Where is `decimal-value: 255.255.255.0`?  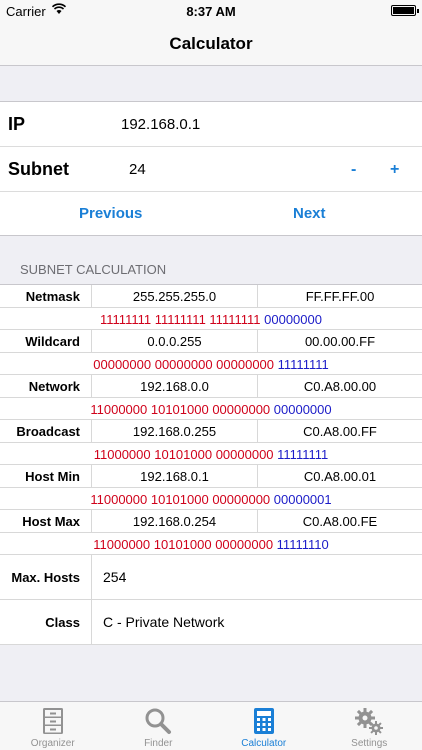
decimal-value: 255.255.255.0 is located at coordinates (174, 296).